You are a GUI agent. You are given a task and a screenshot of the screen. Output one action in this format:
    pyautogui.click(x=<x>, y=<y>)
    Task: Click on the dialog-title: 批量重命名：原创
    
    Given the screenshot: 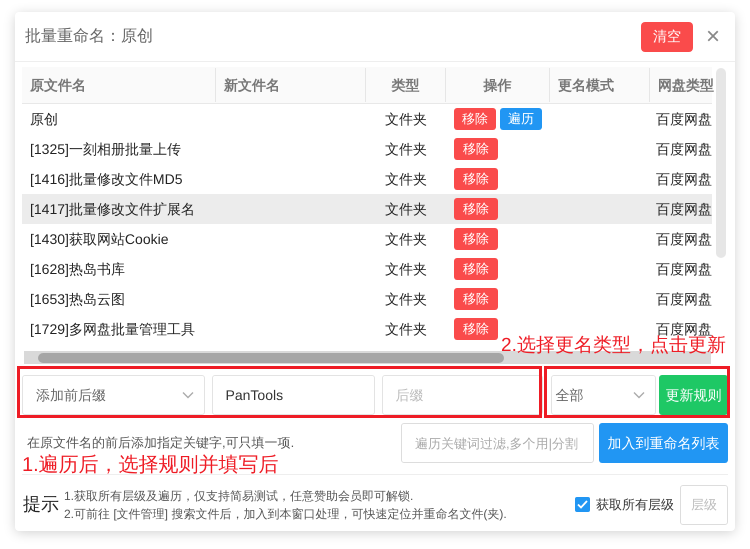 What is the action you would take?
    pyautogui.click(x=89, y=36)
    